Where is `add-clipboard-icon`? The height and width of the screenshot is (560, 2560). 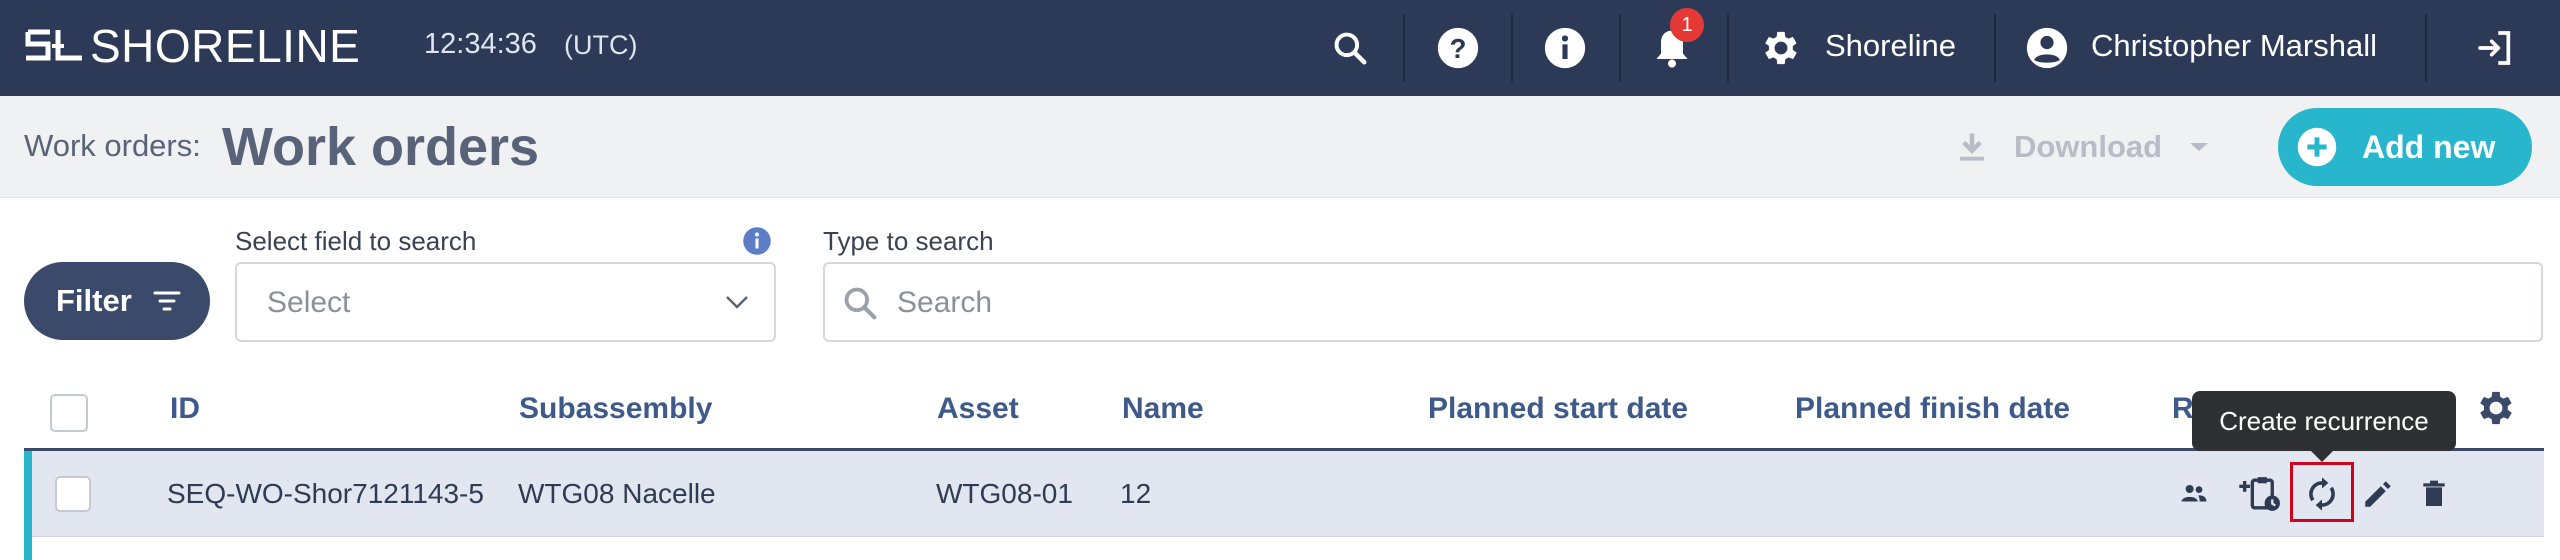
add-clipboard-icon is located at coordinates (2259, 494).